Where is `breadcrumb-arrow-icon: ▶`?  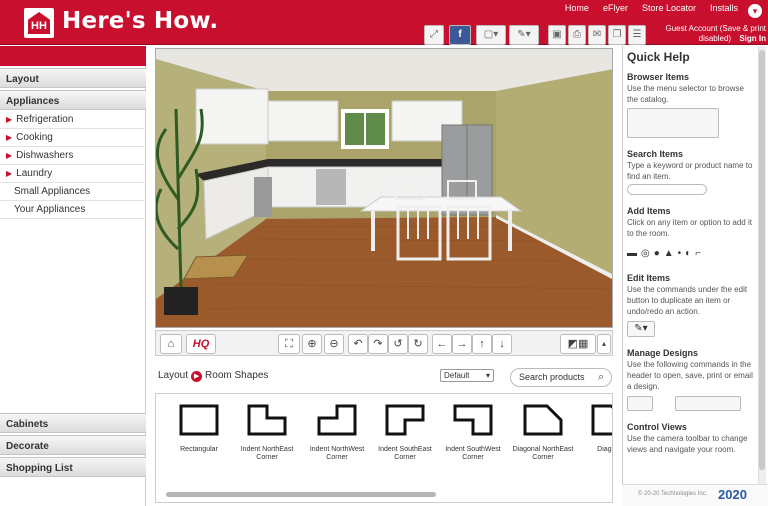
breadcrumb-arrow-icon: ▶ is located at coordinates (197, 376).